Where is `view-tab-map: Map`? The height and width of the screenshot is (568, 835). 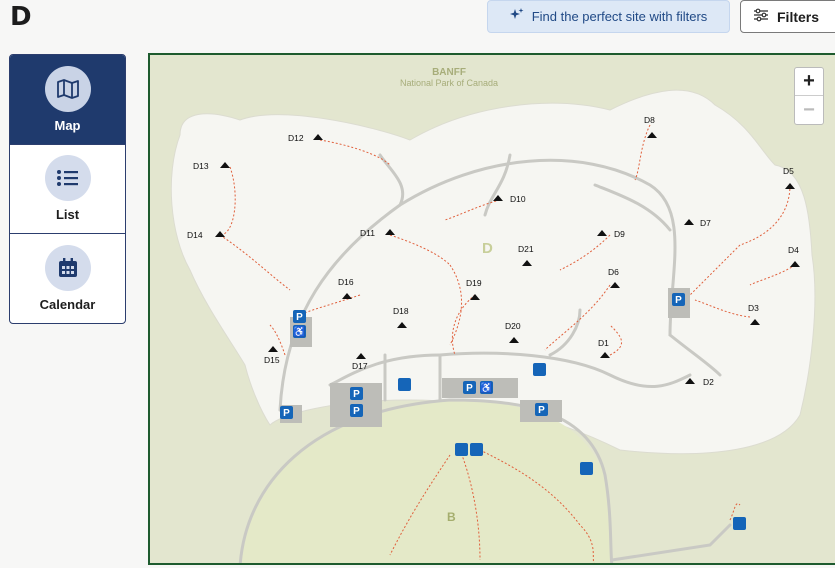 view-tab-map: Map is located at coordinates (67, 100).